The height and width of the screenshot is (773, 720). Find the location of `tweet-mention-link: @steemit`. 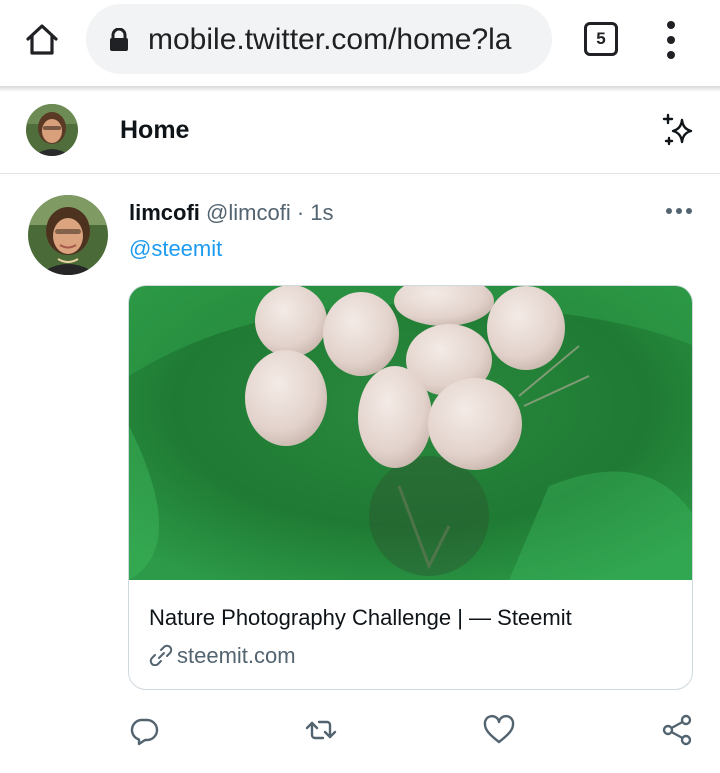

tweet-mention-link: @steemit is located at coordinates (175, 249).